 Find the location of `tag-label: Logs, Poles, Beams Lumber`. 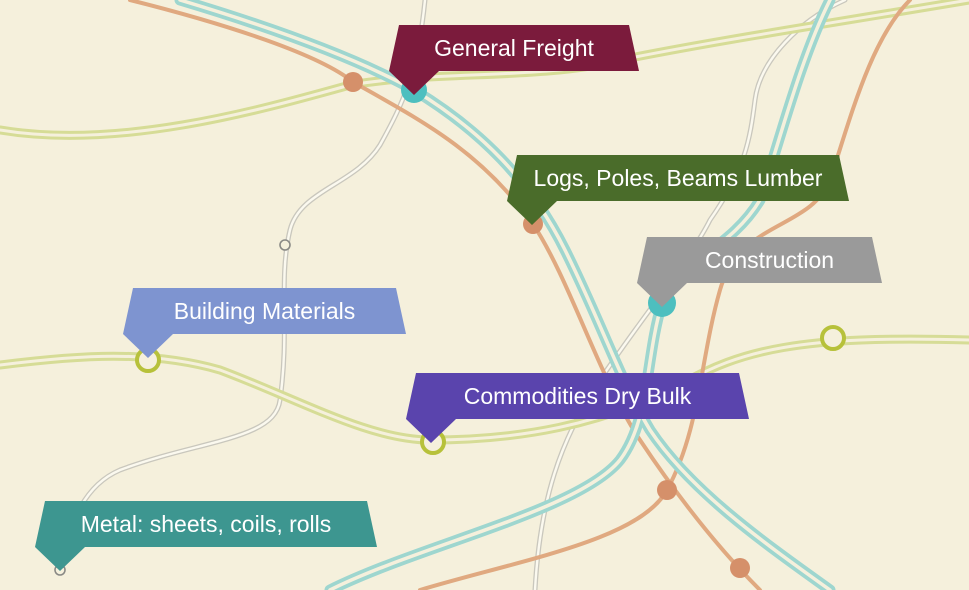

tag-label: Logs, Poles, Beams Lumber is located at coordinates (678, 178).